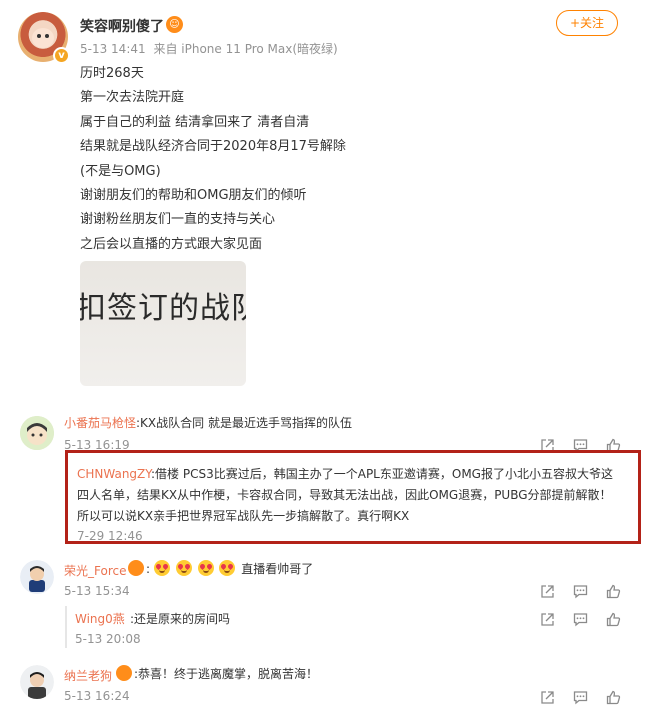 The height and width of the screenshot is (710, 646). I want to click on post-line: 第一次去法院开庭, so click(132, 98).